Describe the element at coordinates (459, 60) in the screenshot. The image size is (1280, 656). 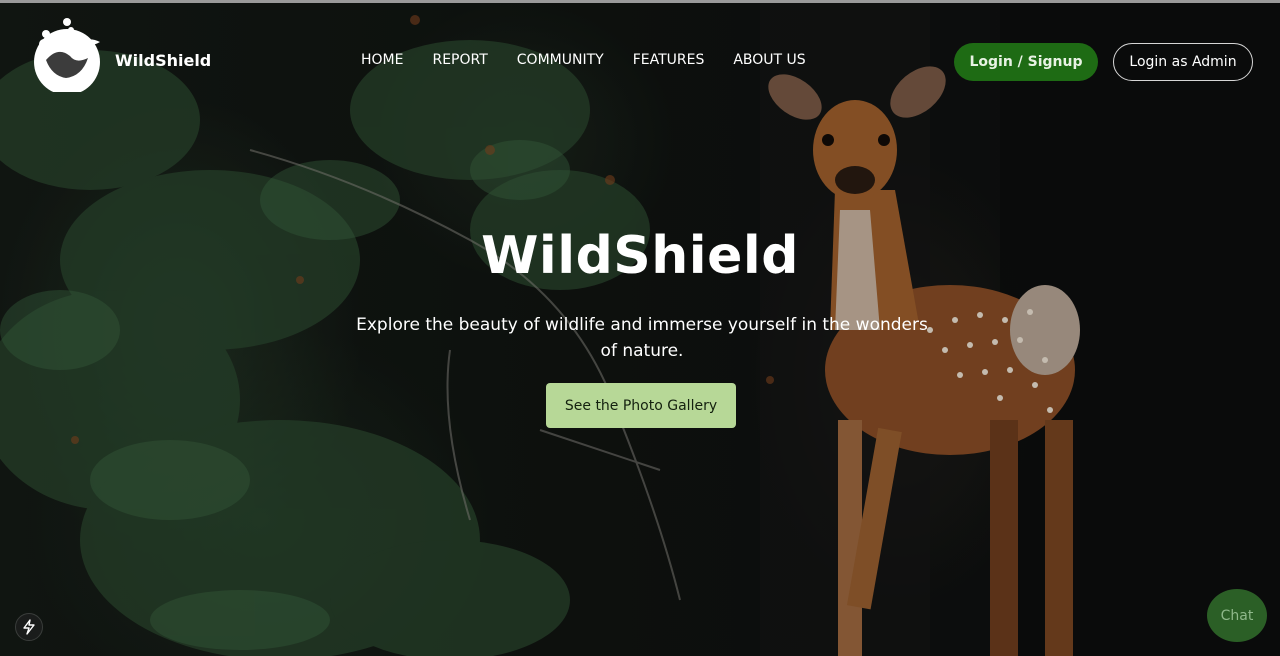
I see `nav-link-report: REPORT` at that location.